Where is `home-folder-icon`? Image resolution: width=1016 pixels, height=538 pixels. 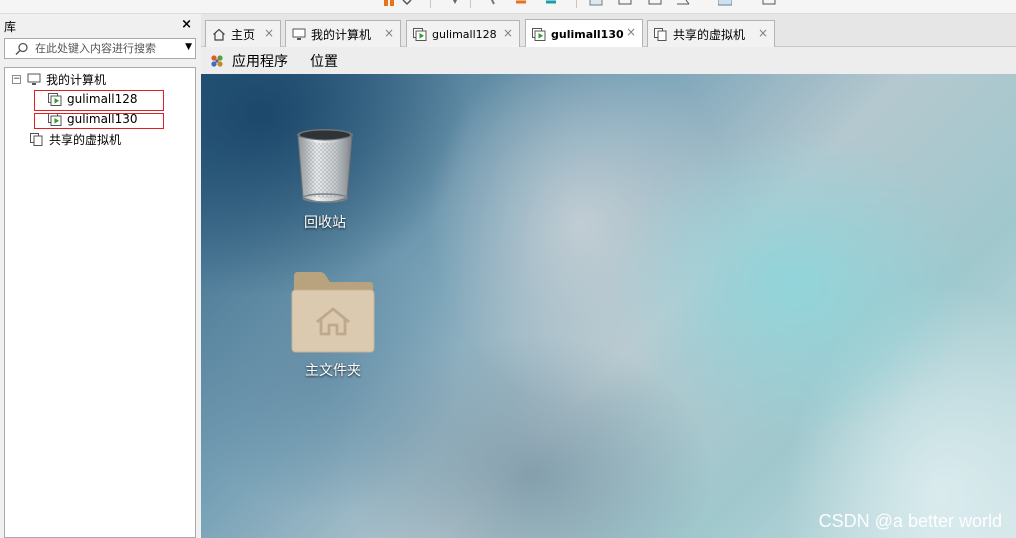 home-folder-icon is located at coordinates (333, 312).